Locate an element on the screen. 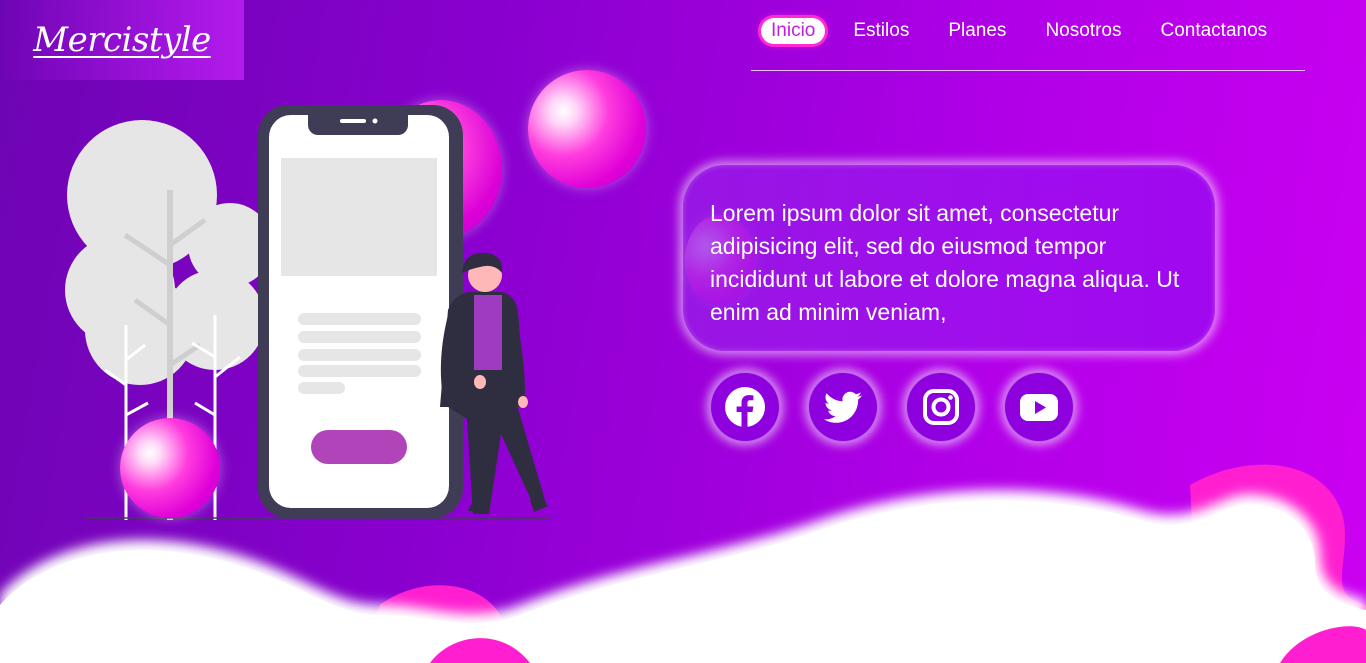 The width and height of the screenshot is (1366, 663). logo-container: Mercistyle is located at coordinates (122, 40).